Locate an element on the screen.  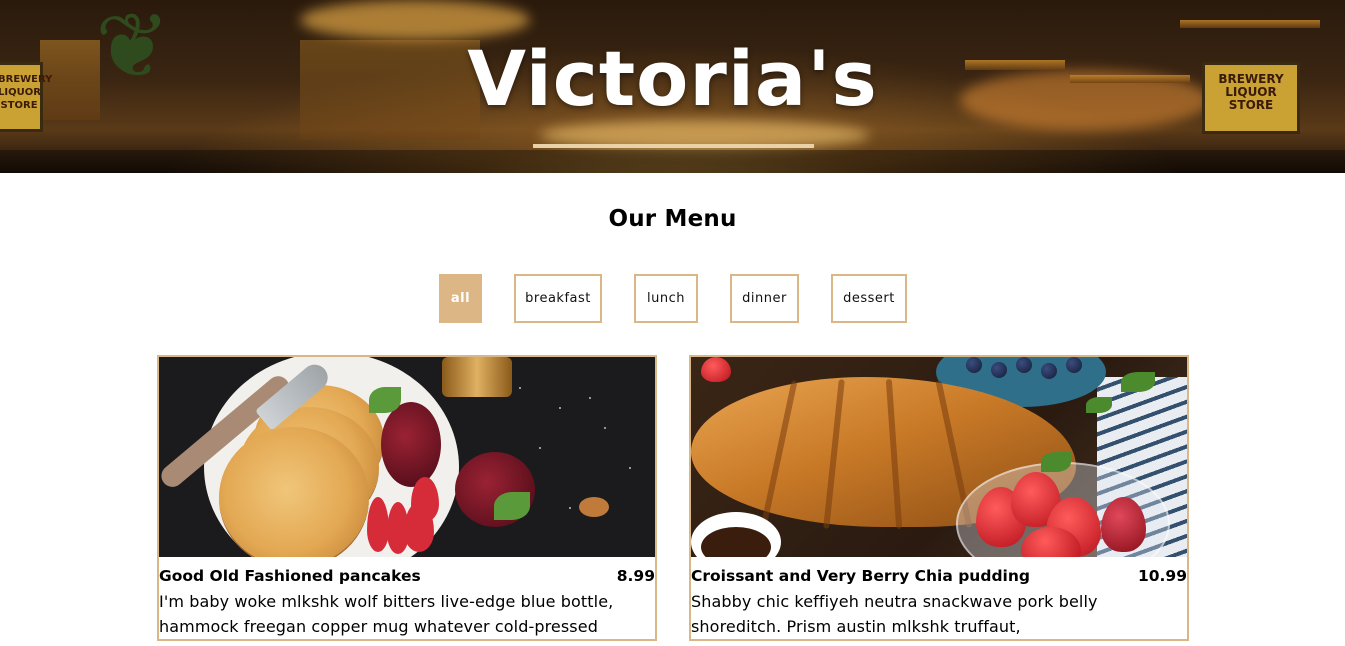
filter-button-all: all is located at coordinates (460, 298).